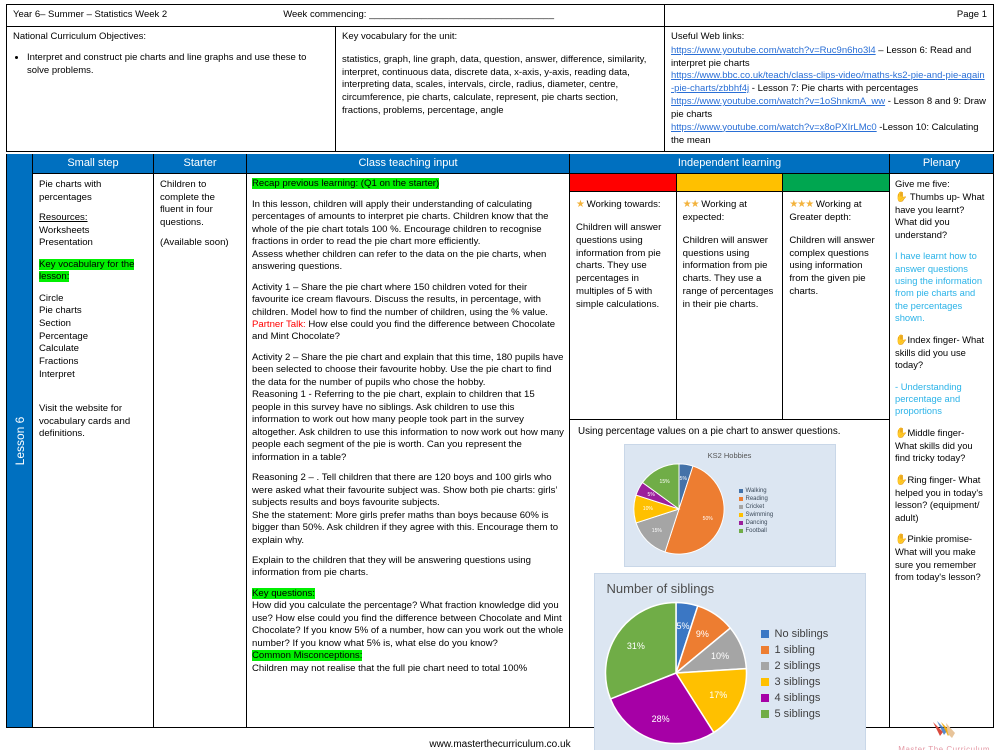  Describe the element at coordinates (756, 522) in the screenshot. I see `legend-label: Dancing` at that location.